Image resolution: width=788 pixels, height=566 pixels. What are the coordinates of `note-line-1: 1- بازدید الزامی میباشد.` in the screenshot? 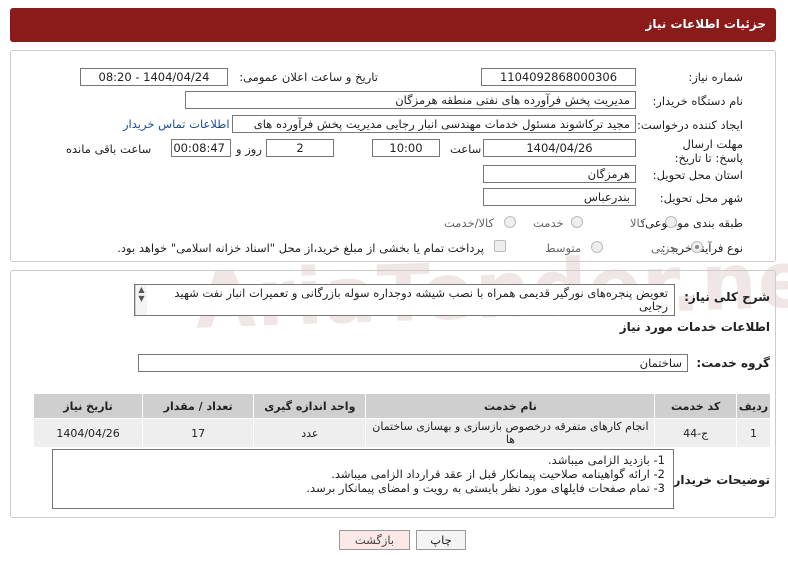 It's located at (606, 460).